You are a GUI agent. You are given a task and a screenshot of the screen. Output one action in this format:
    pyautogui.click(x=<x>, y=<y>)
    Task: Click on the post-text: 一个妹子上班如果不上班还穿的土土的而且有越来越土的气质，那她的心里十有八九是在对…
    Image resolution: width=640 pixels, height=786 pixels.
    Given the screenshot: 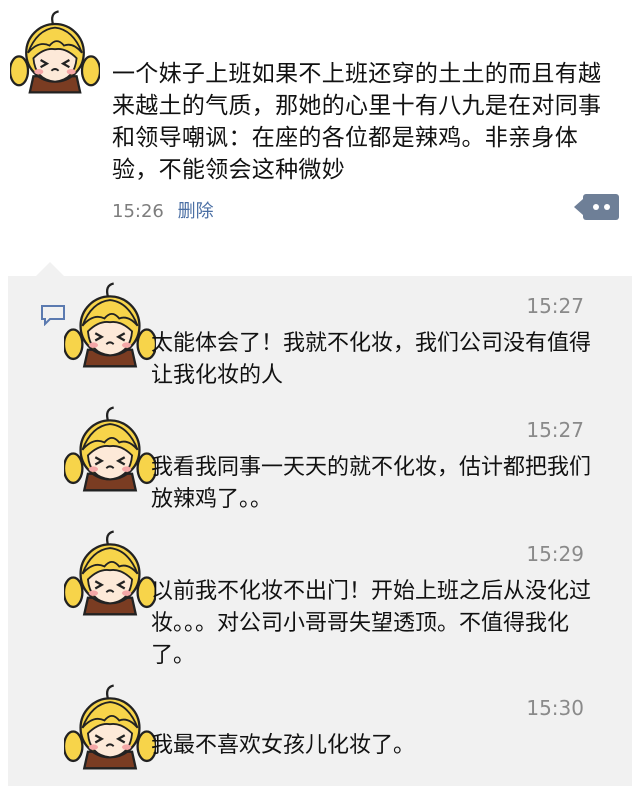 What is the action you would take?
    pyautogui.click(x=357, y=122)
    